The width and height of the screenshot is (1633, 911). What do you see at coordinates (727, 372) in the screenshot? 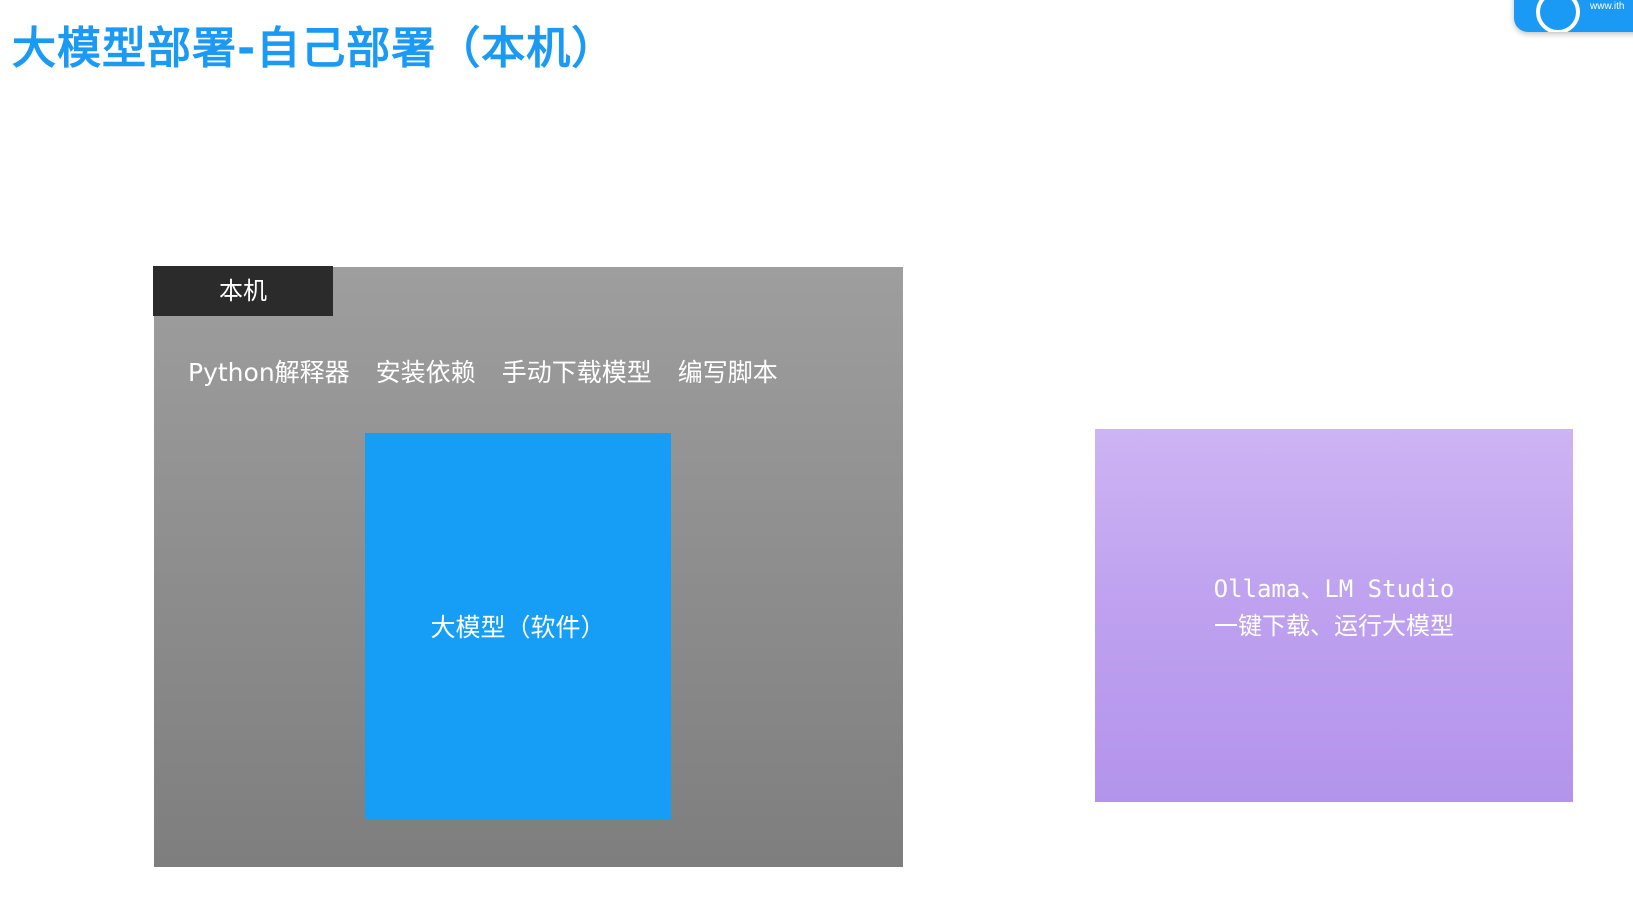
I see `step-write-script: 编写脚本` at bounding box center [727, 372].